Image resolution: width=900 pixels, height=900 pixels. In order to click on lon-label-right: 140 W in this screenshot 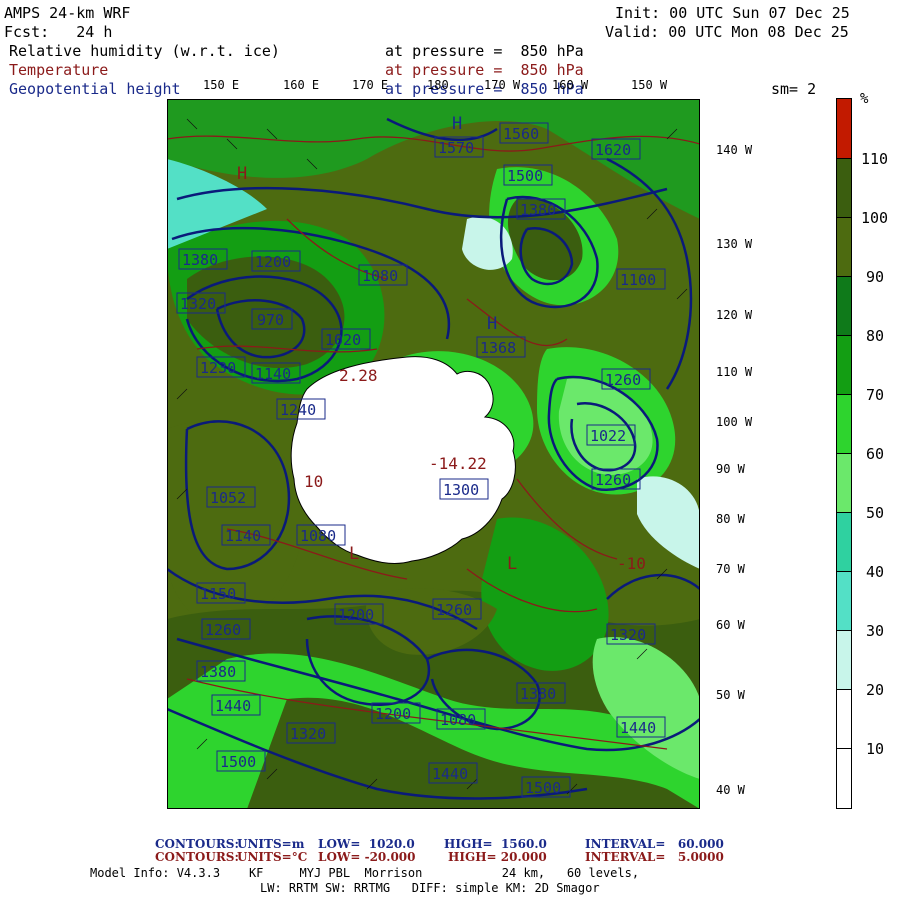, I will do `click(734, 150)`.